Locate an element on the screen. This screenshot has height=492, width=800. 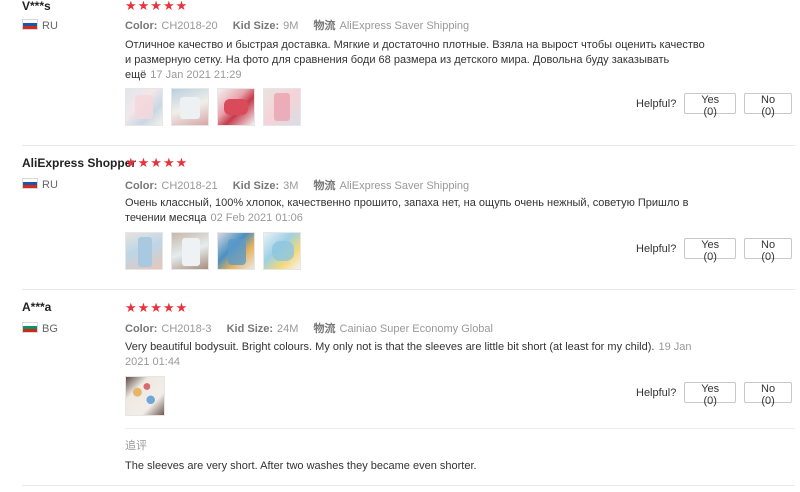
followup-divider is located at coordinates (460, 428).